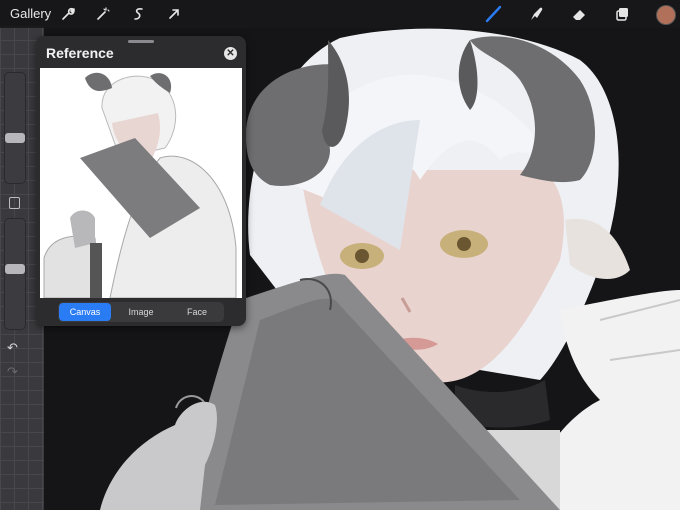  Describe the element at coordinates (15, 138) in the screenshot. I see `brush-size-thumb` at that location.